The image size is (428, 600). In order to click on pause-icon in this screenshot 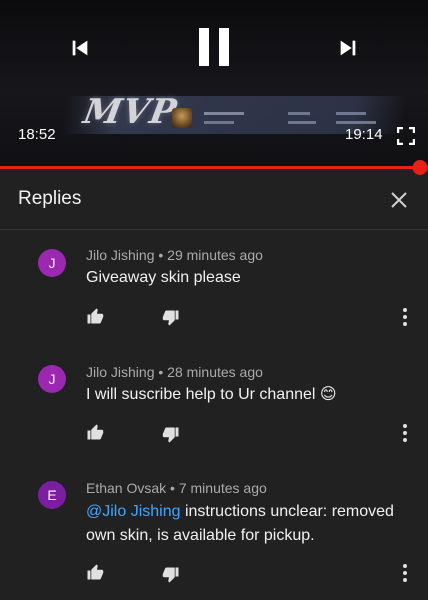, I will do `click(214, 47)`.